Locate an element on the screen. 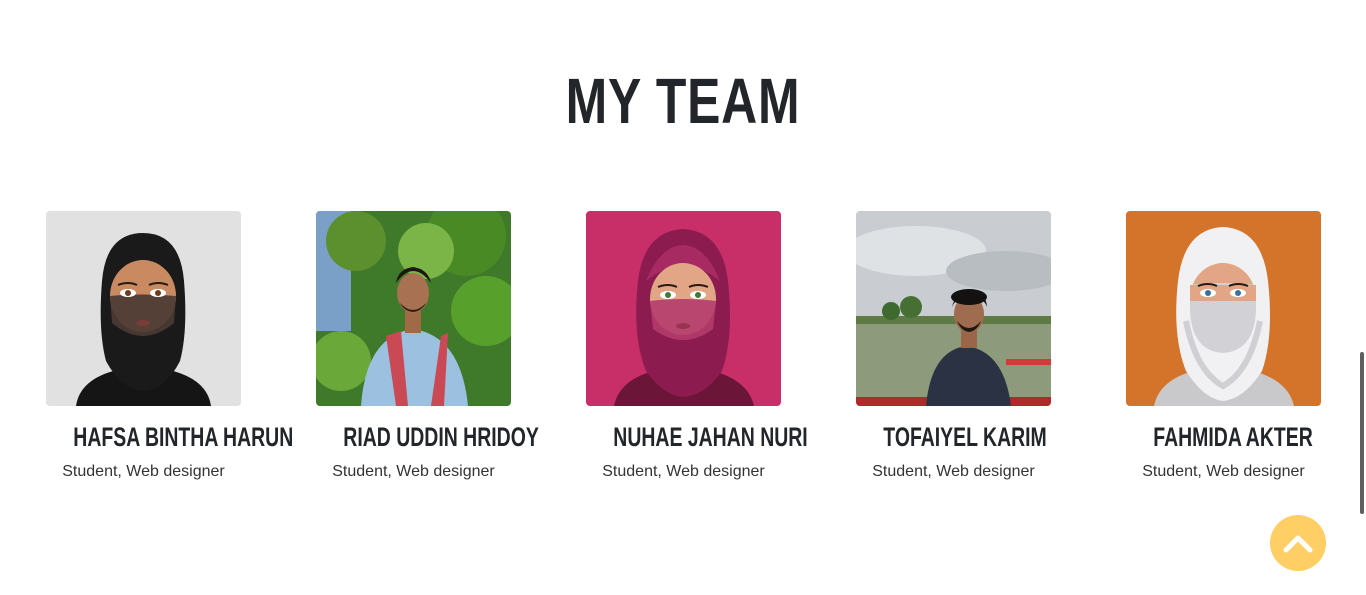  hijab-avatar-magenta is located at coordinates (683, 308).